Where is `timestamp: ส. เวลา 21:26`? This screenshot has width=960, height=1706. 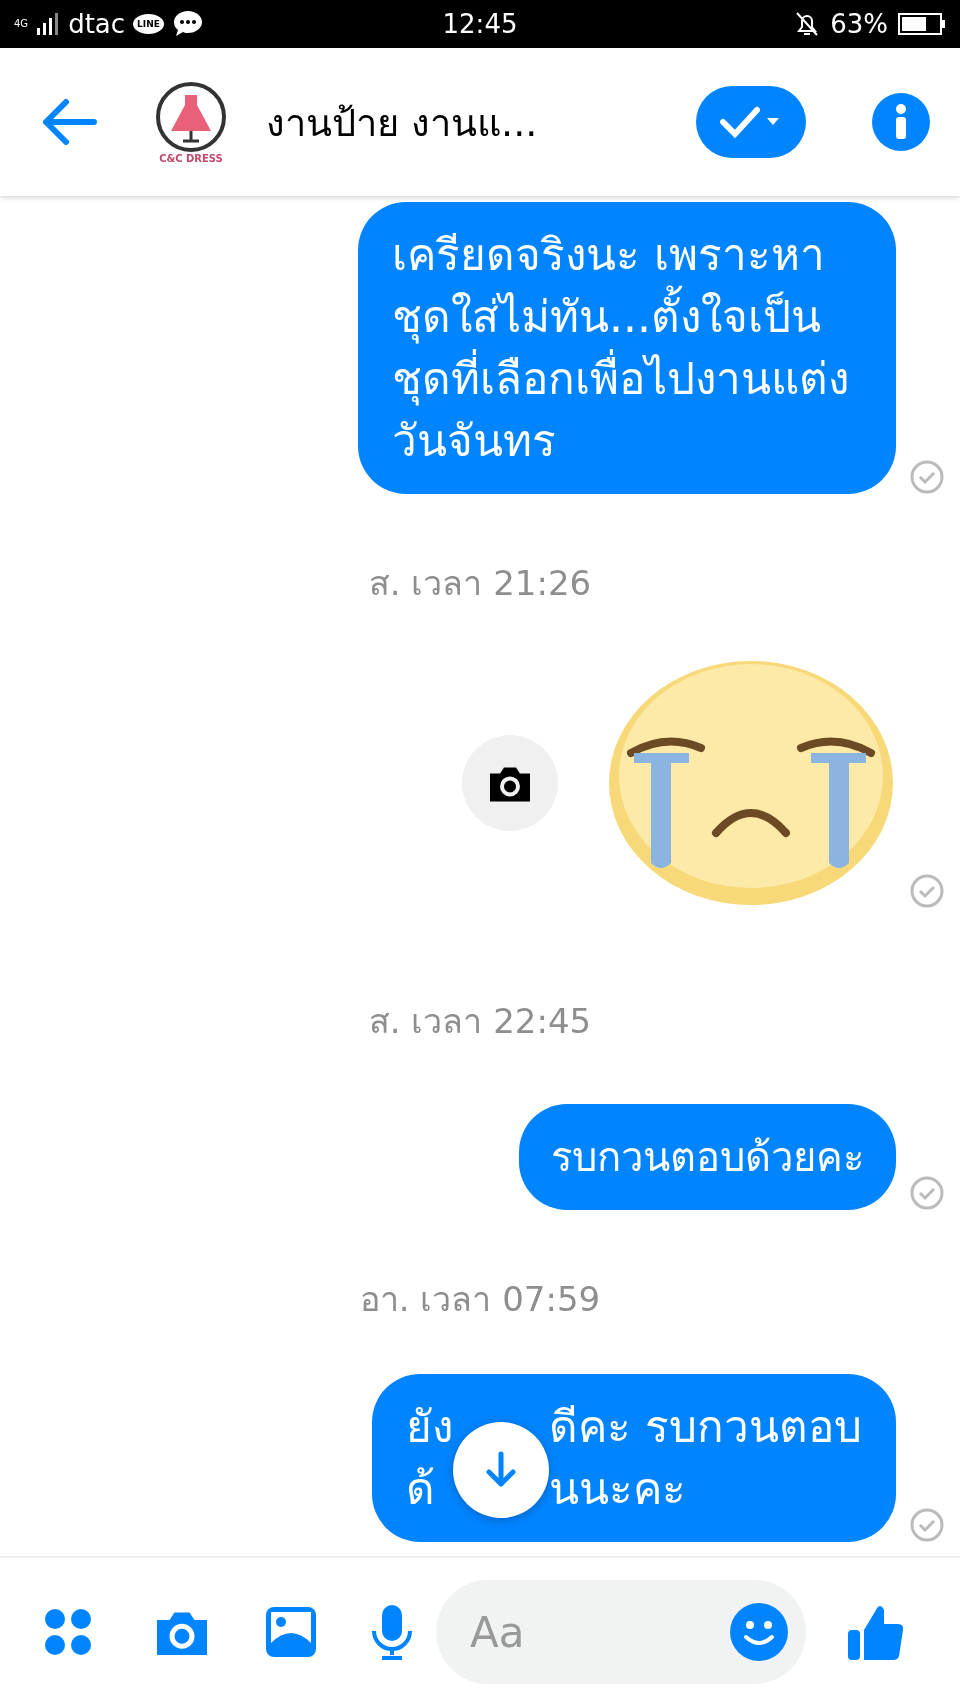 timestamp: ส. เวลา 21:26 is located at coordinates (480, 583).